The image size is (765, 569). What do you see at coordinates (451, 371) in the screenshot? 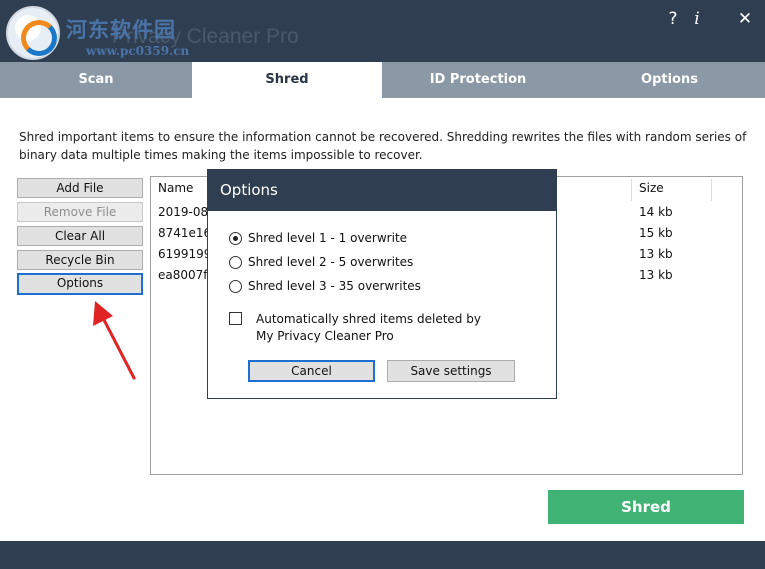
I see `save-settings-button: Save settings` at bounding box center [451, 371].